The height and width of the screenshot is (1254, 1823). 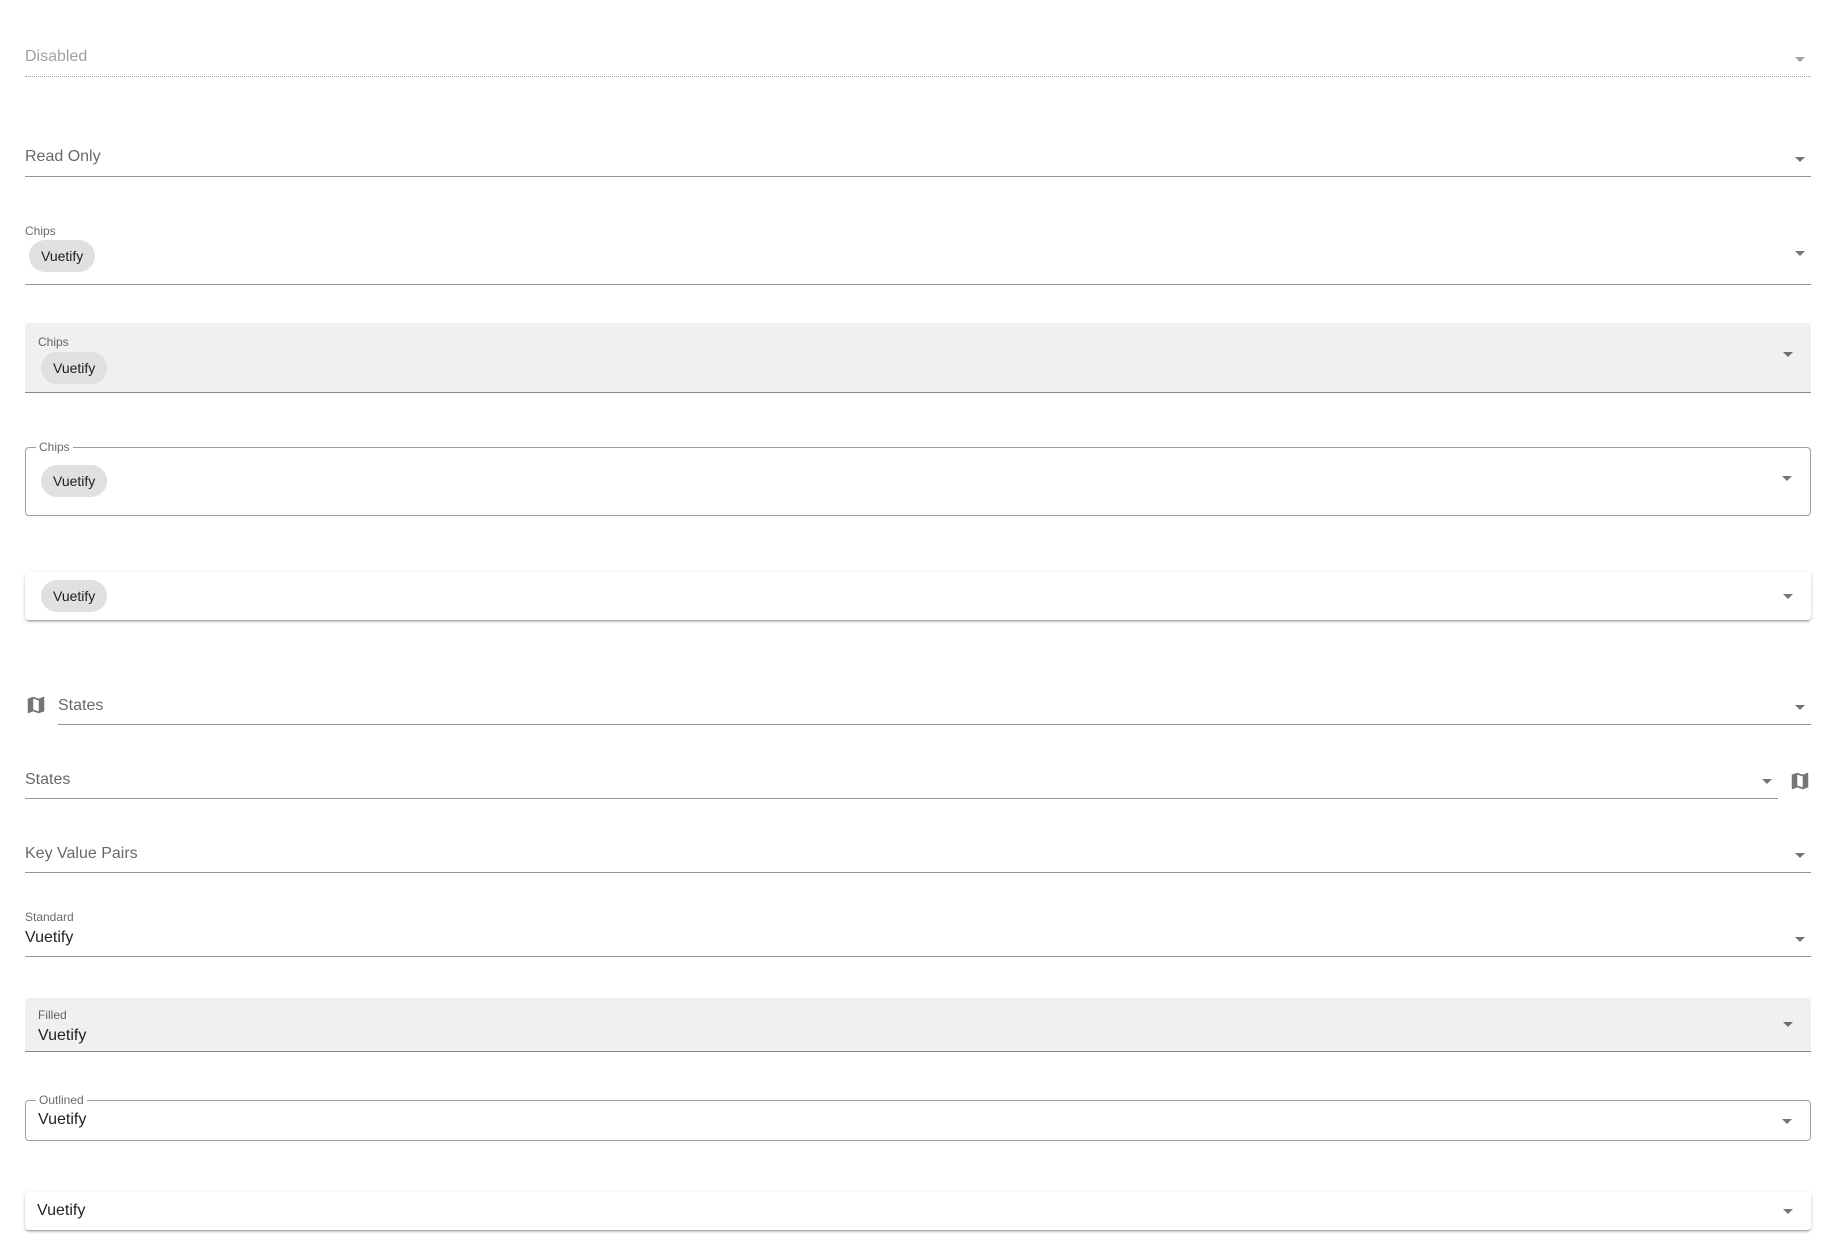 I want to click on chips-outlined-select: Chips Vuetify, so click(x=918, y=478).